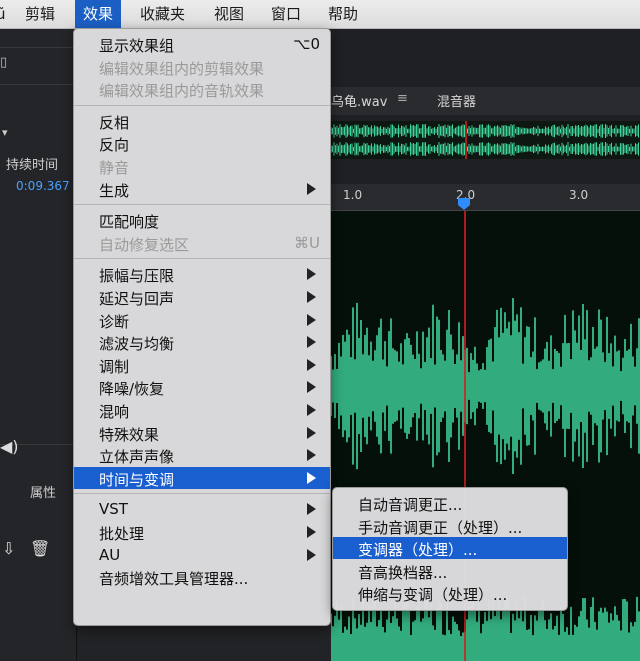  What do you see at coordinates (114, 145) in the screenshot?
I see `menu-item-label: 反向` at bounding box center [114, 145].